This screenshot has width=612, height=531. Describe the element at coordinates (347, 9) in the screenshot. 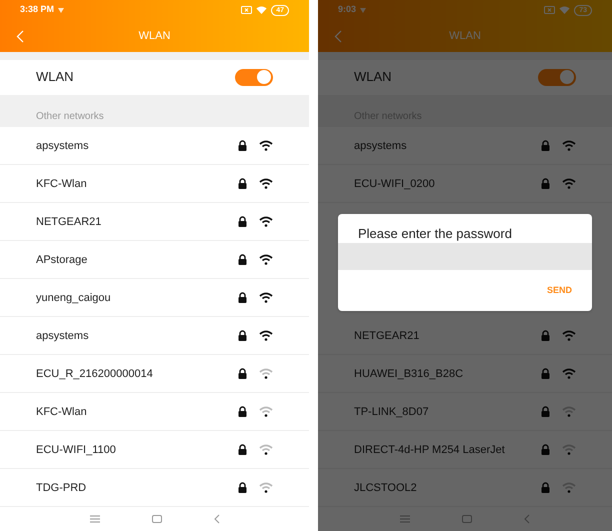

I see `status-time: 9:03` at that location.